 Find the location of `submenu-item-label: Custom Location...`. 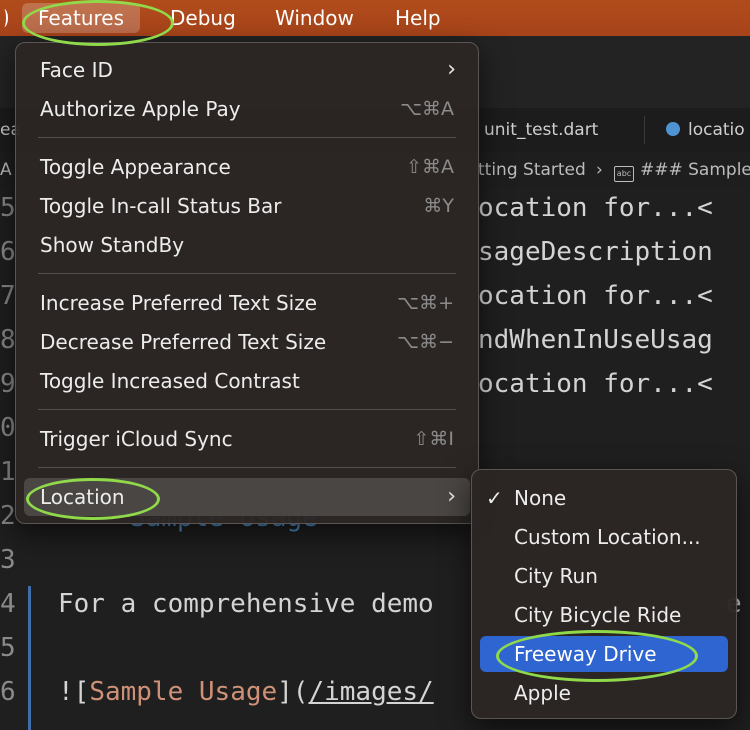

submenu-item-label: Custom Location... is located at coordinates (607, 537).